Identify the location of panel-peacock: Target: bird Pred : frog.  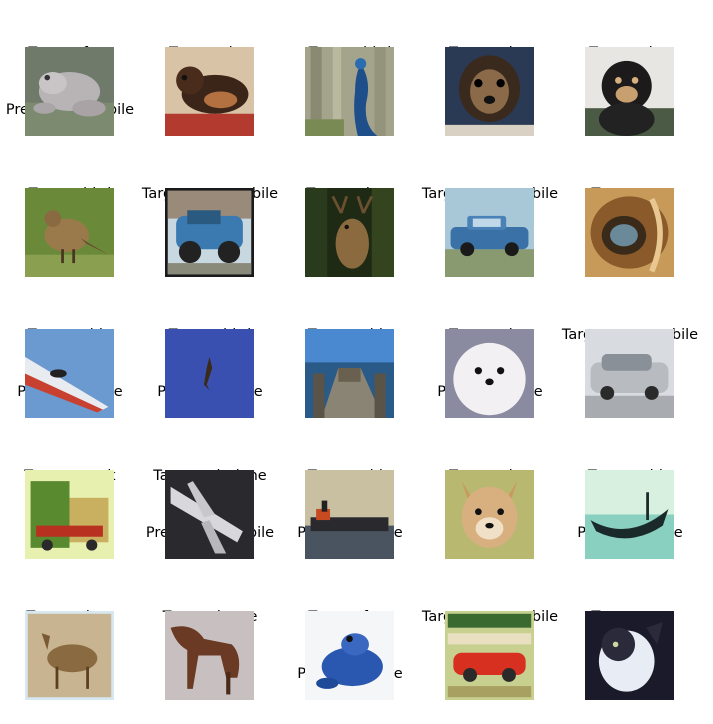
(350, 70).